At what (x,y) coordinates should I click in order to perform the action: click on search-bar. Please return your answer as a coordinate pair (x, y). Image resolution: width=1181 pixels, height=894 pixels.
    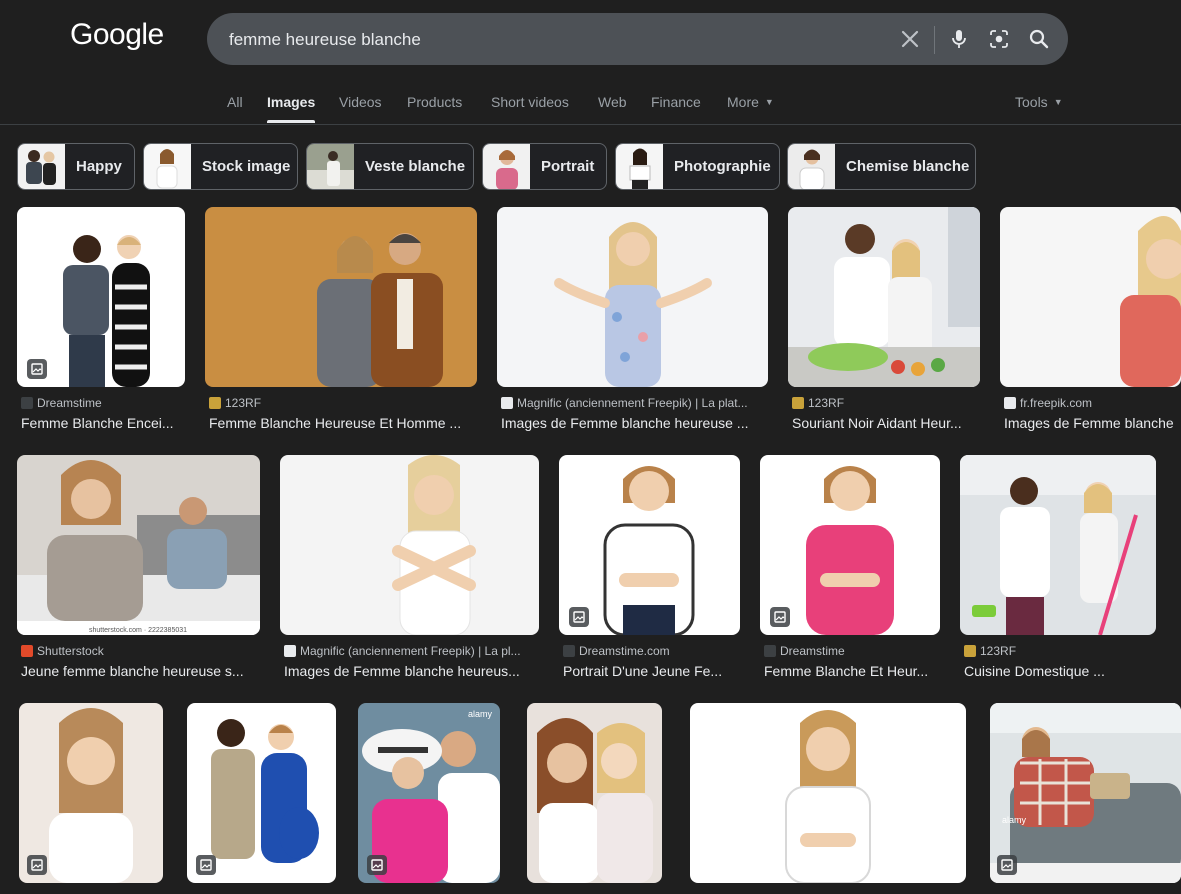
    Looking at the image, I should click on (637, 40).